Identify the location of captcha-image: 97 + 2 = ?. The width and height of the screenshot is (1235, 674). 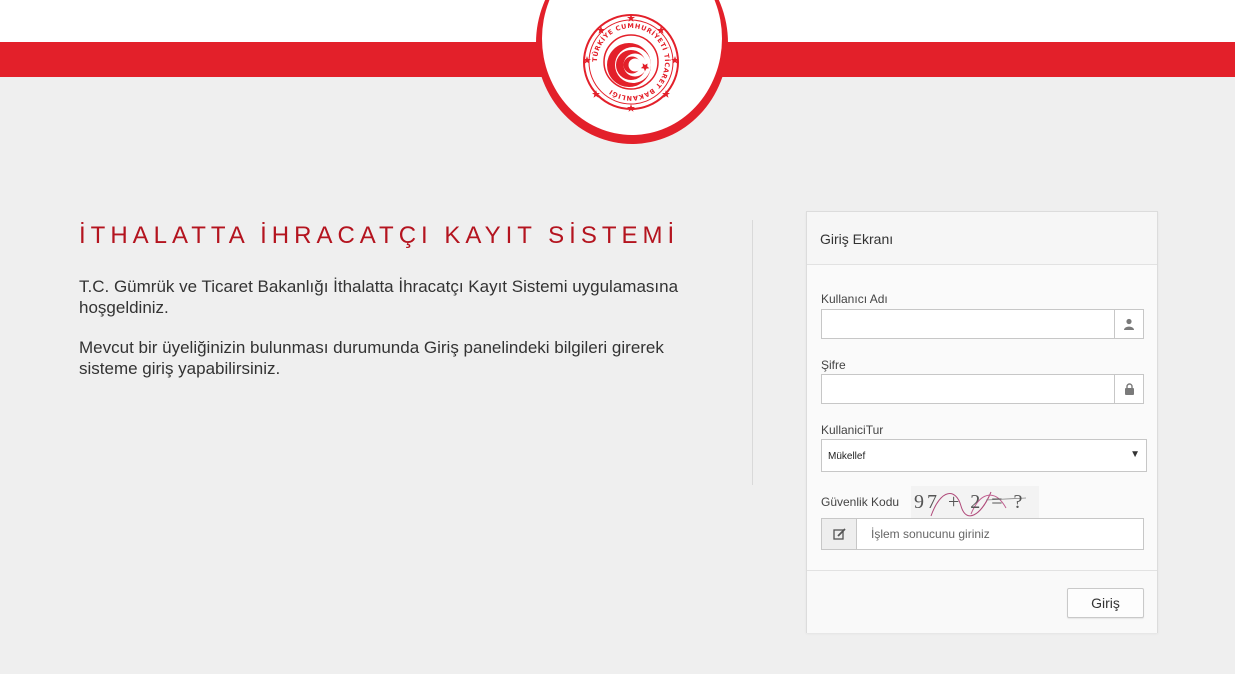
(975, 502).